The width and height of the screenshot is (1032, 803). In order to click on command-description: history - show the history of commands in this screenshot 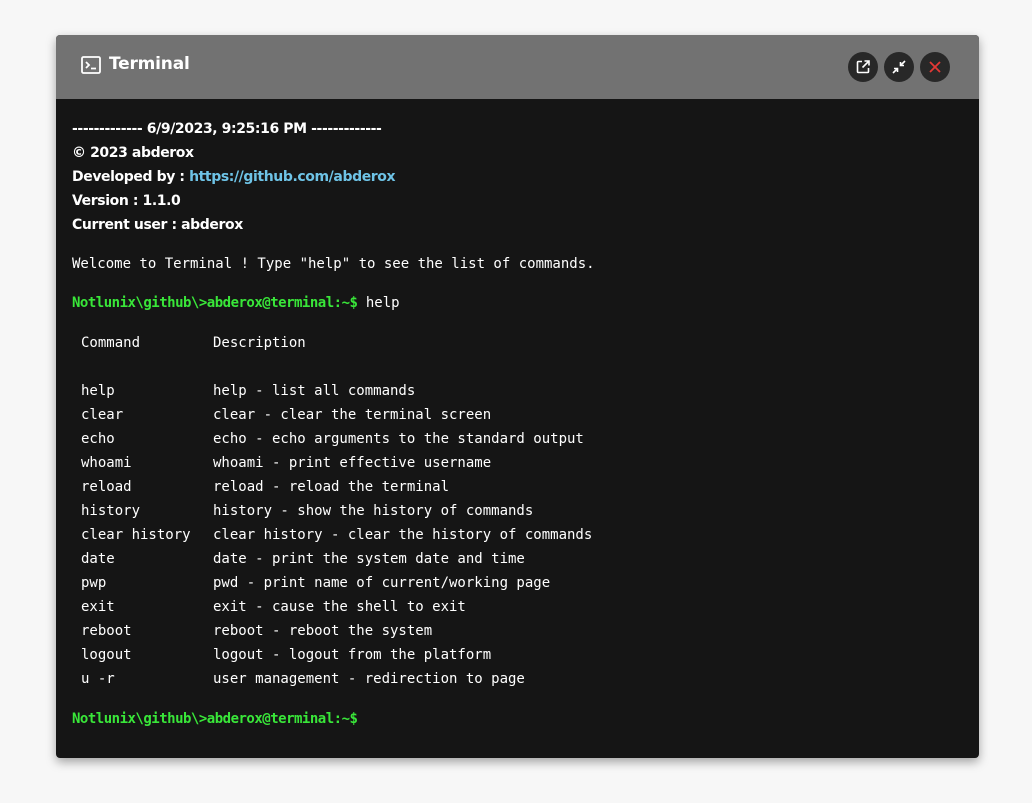, I will do `click(373, 511)`.